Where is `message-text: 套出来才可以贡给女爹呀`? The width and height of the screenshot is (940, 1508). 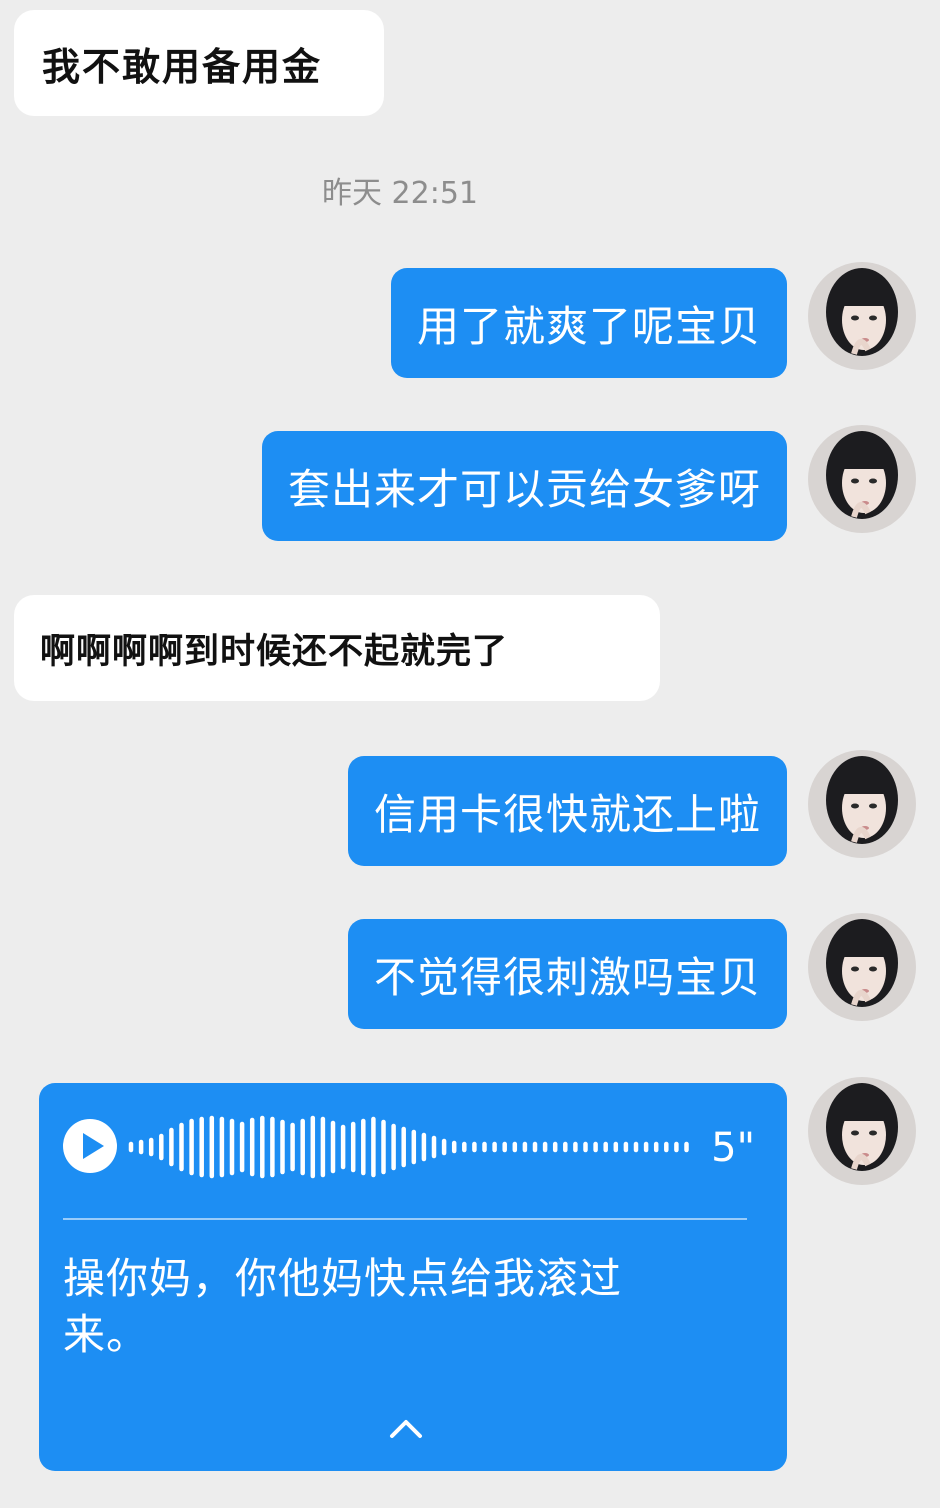 message-text: 套出来才可以贡给女爹呀 is located at coordinates (524, 489).